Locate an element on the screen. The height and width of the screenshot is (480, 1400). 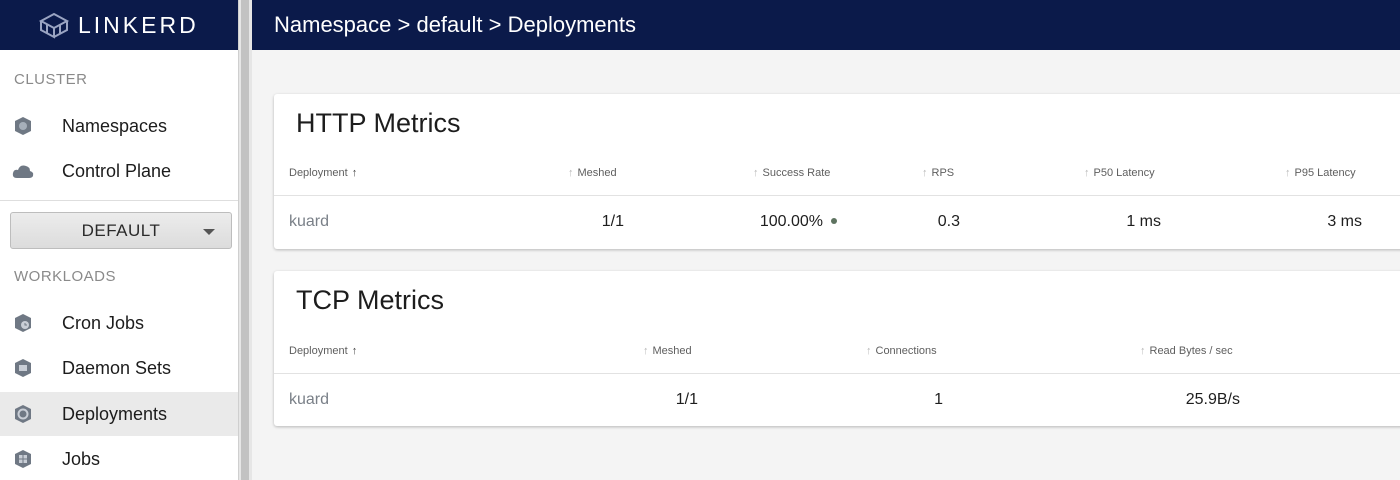
column-header-p50-latency: ↑ P50 Latency is located at coordinates (1119, 173).